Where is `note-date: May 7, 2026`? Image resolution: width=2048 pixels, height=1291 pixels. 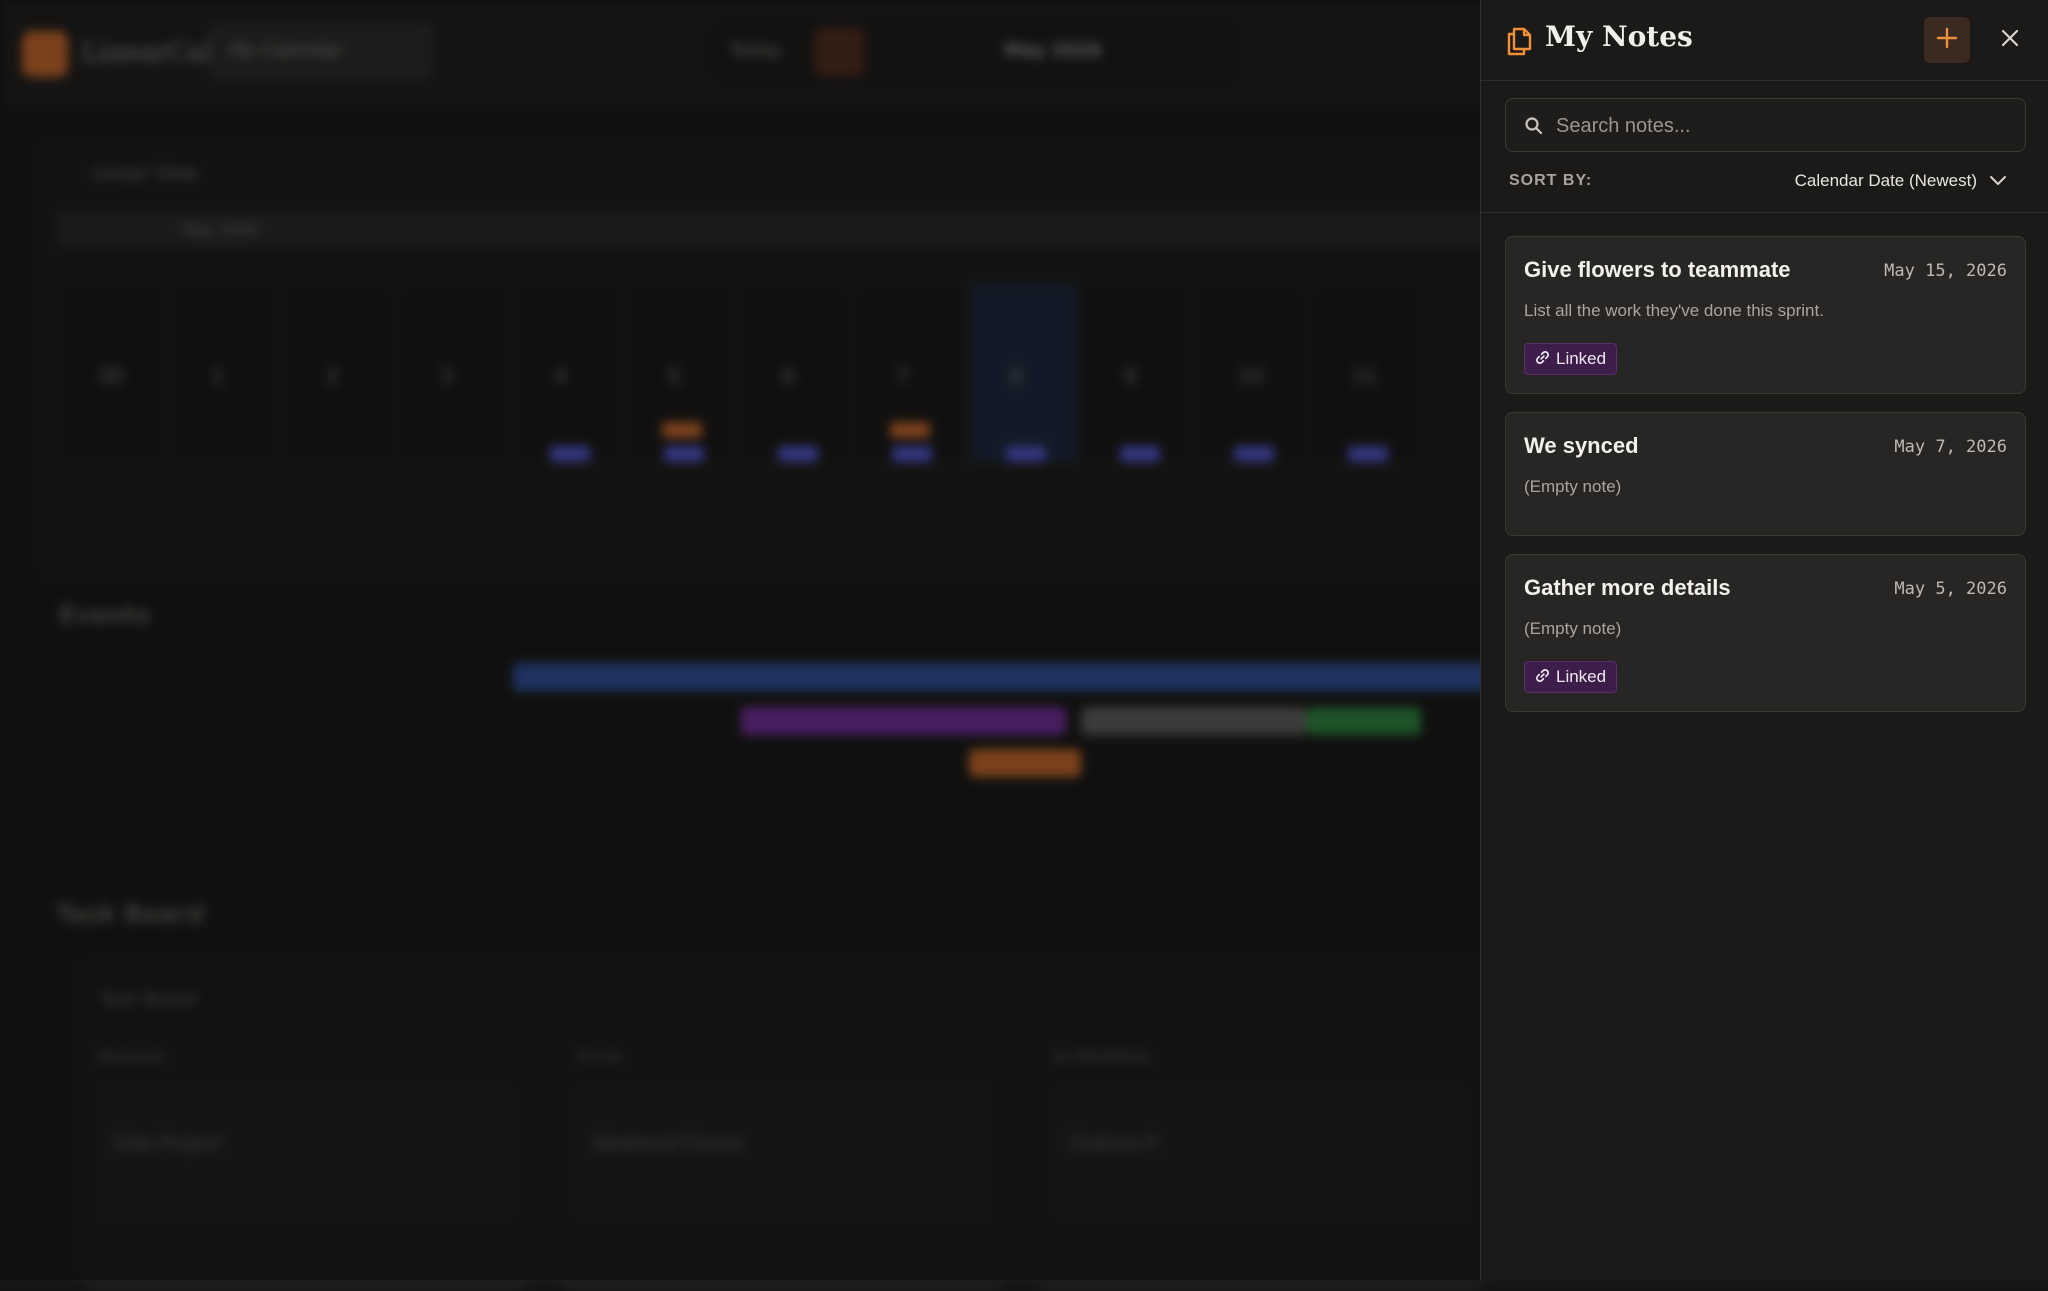 note-date: May 7, 2026 is located at coordinates (1950, 447).